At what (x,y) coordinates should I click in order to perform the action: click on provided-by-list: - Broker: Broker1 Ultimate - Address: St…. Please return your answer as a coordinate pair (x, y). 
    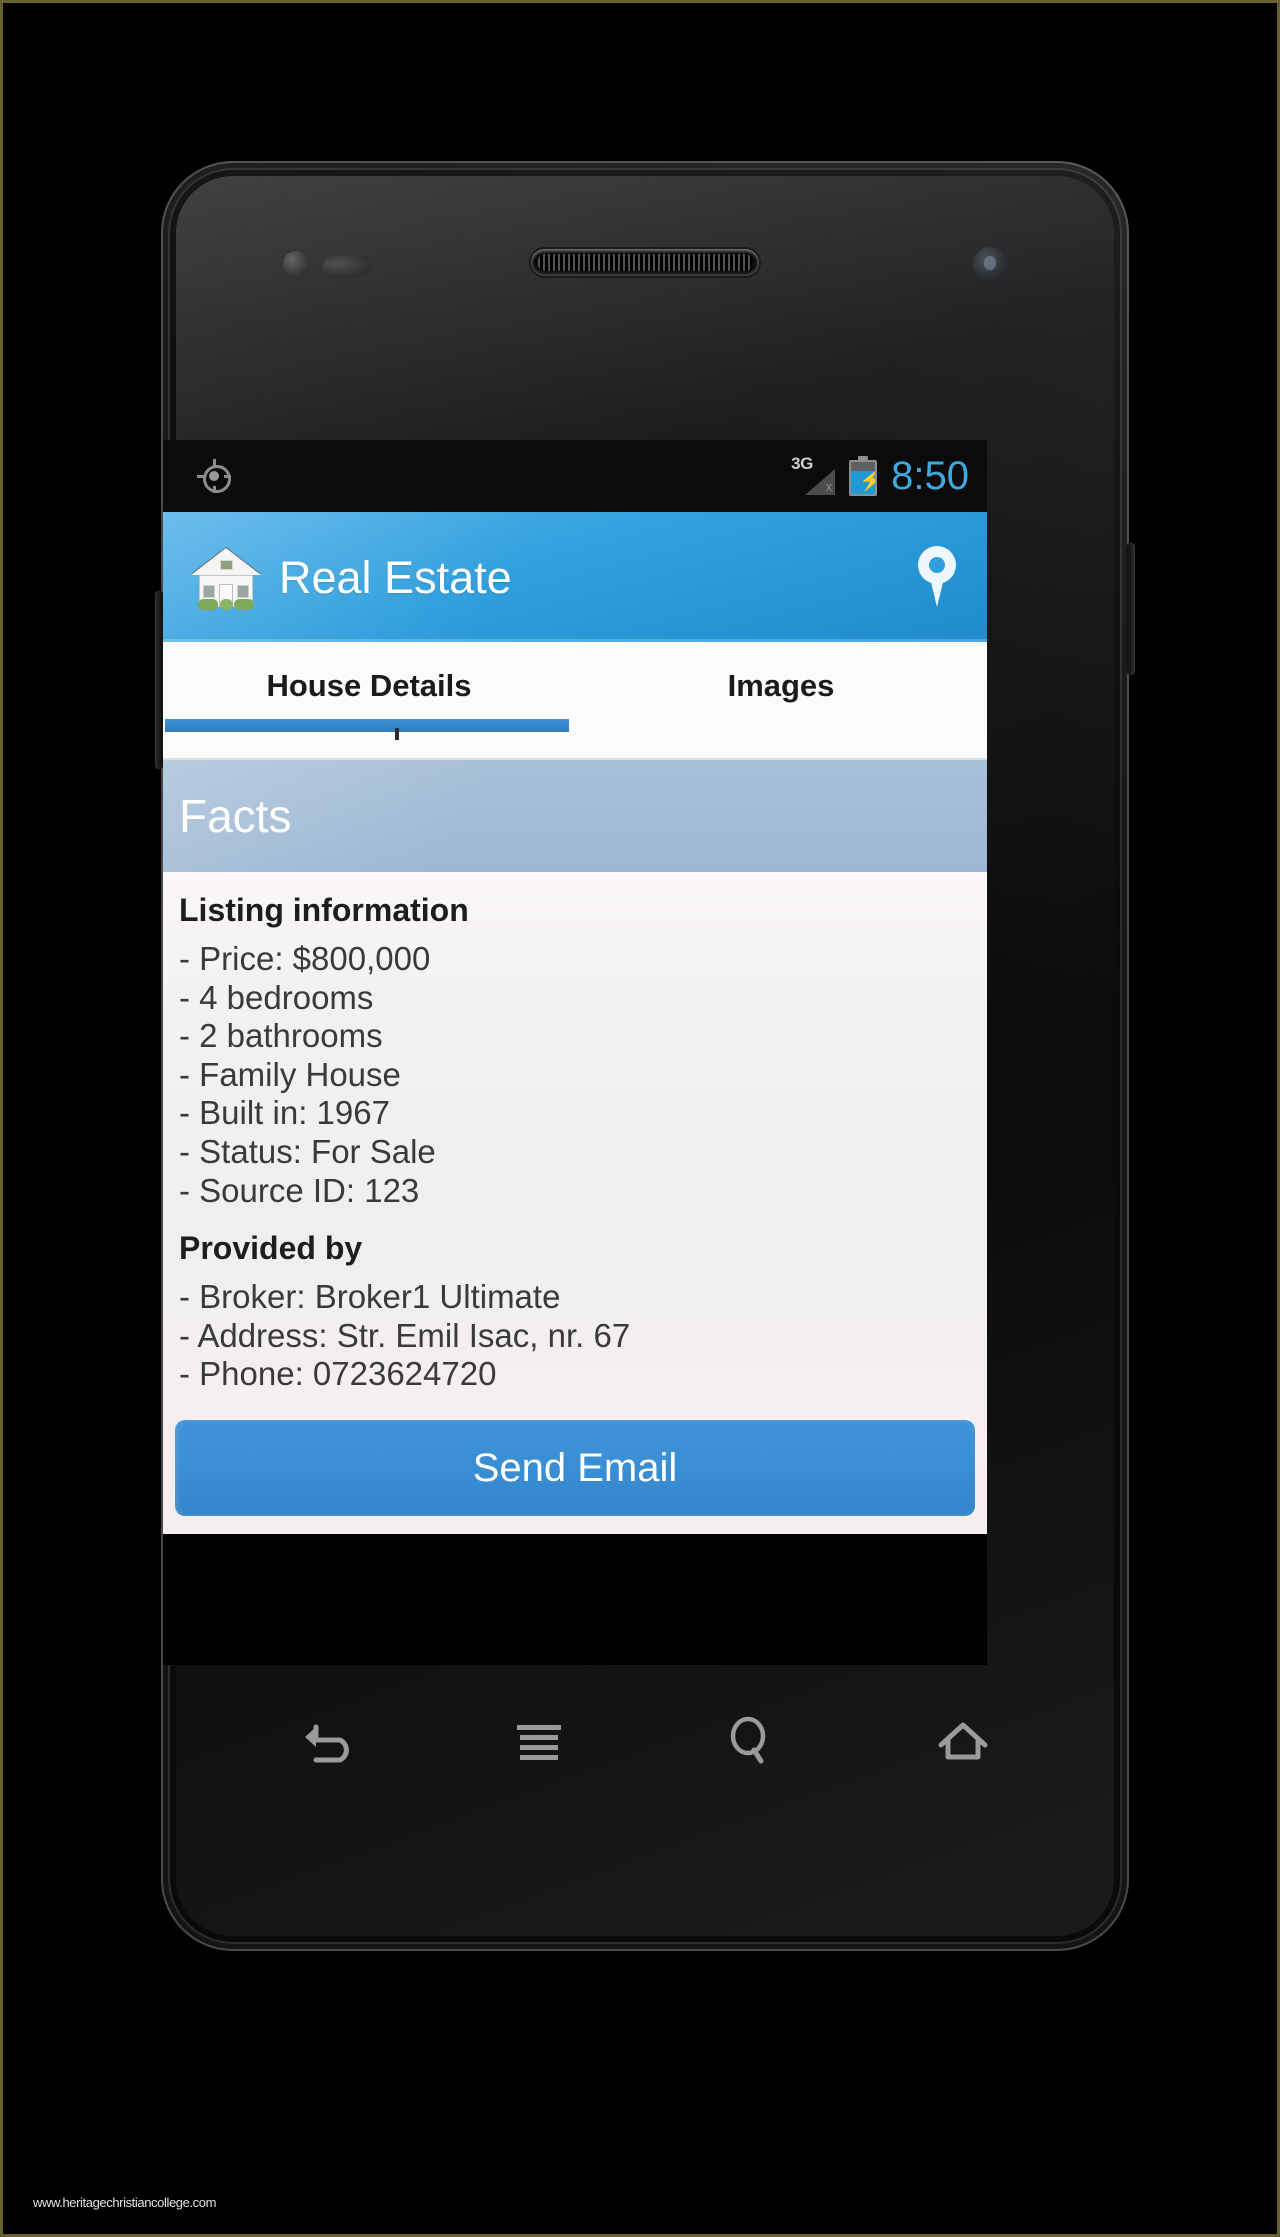
    Looking at the image, I should click on (575, 1336).